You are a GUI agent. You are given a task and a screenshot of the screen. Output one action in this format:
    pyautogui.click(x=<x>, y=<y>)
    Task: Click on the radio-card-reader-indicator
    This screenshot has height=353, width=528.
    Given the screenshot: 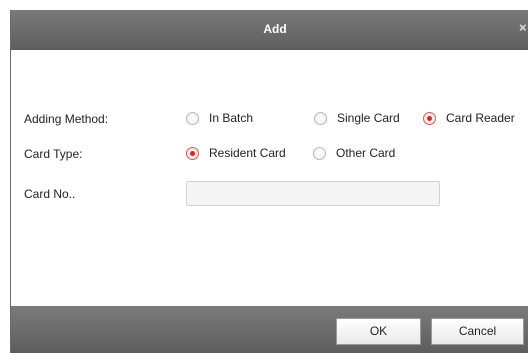 What is the action you would take?
    pyautogui.click(x=429, y=118)
    